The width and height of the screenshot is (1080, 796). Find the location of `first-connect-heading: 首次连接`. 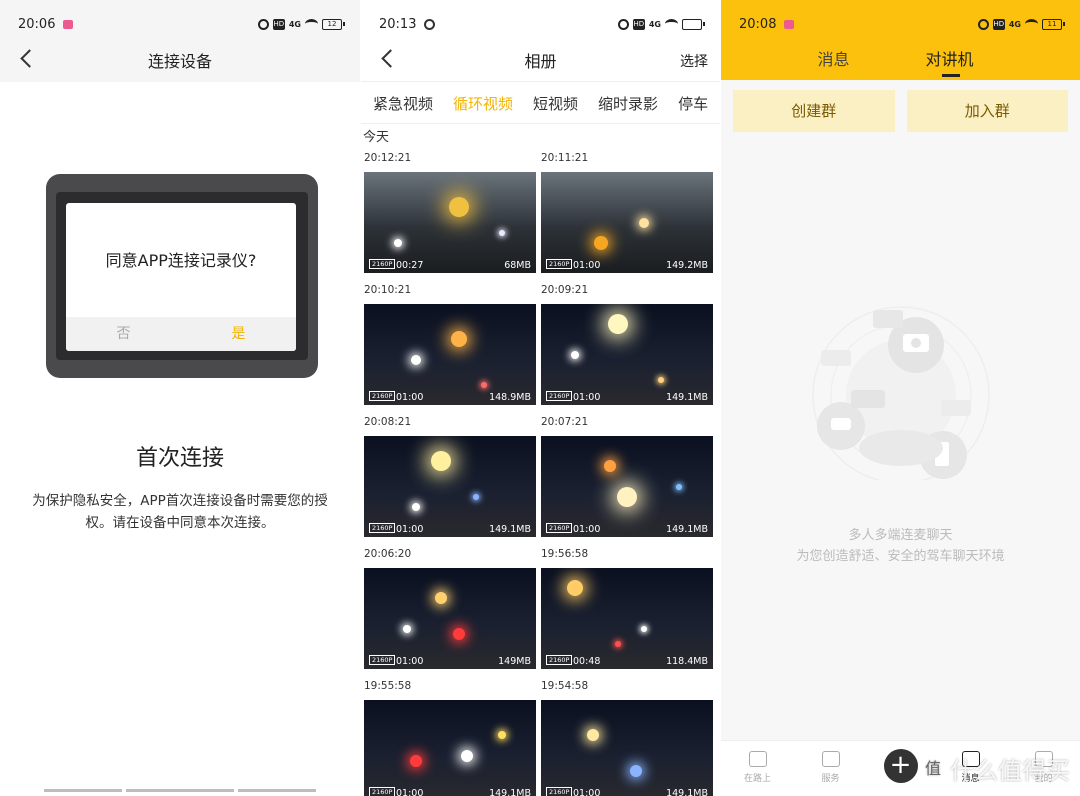

first-connect-heading: 首次连接 is located at coordinates (179, 458).